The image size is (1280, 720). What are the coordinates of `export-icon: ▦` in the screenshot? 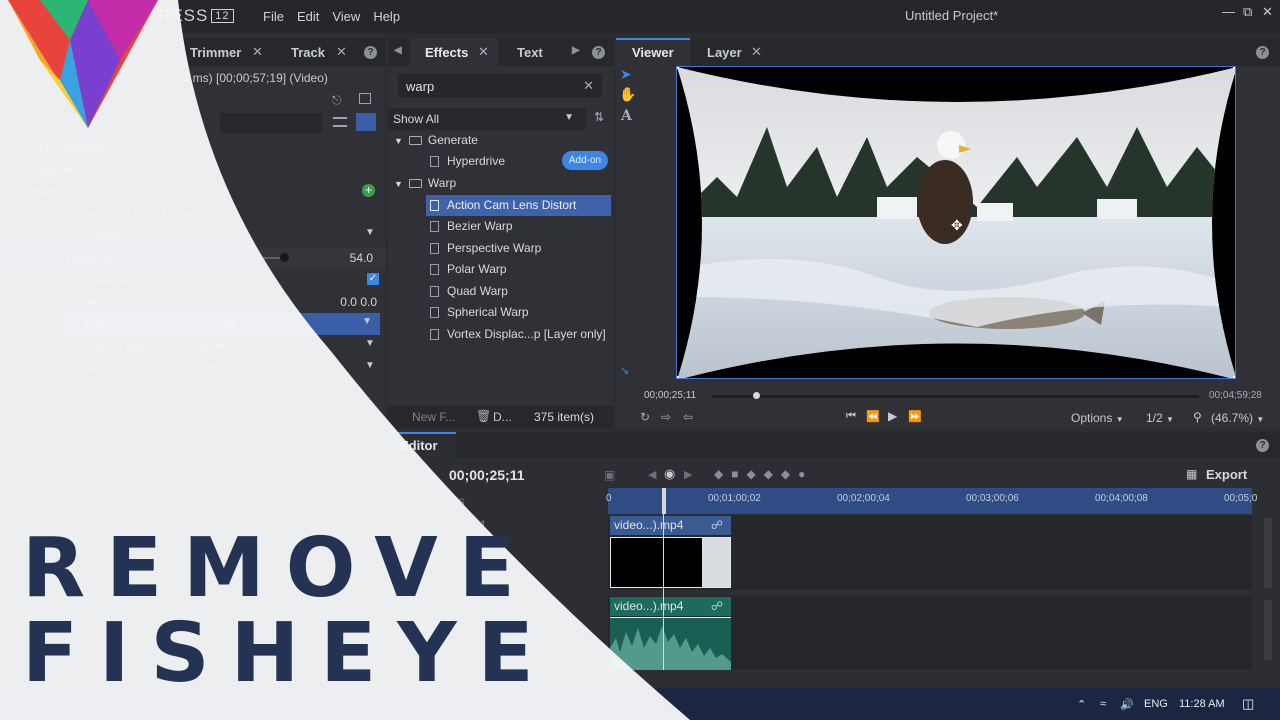 It's located at (1191, 474).